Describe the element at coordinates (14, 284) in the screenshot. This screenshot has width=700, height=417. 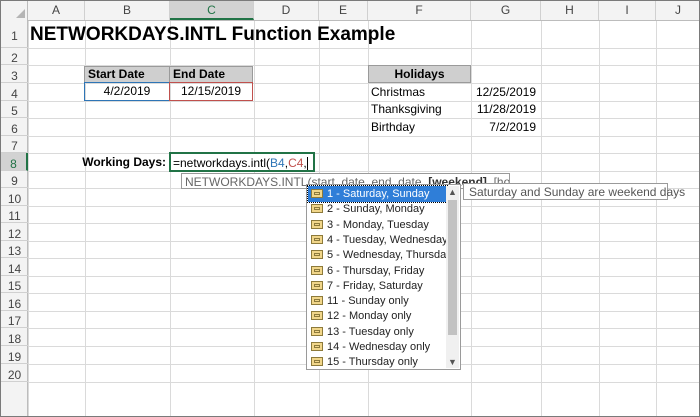
I see `row-header-15: 15` at that location.